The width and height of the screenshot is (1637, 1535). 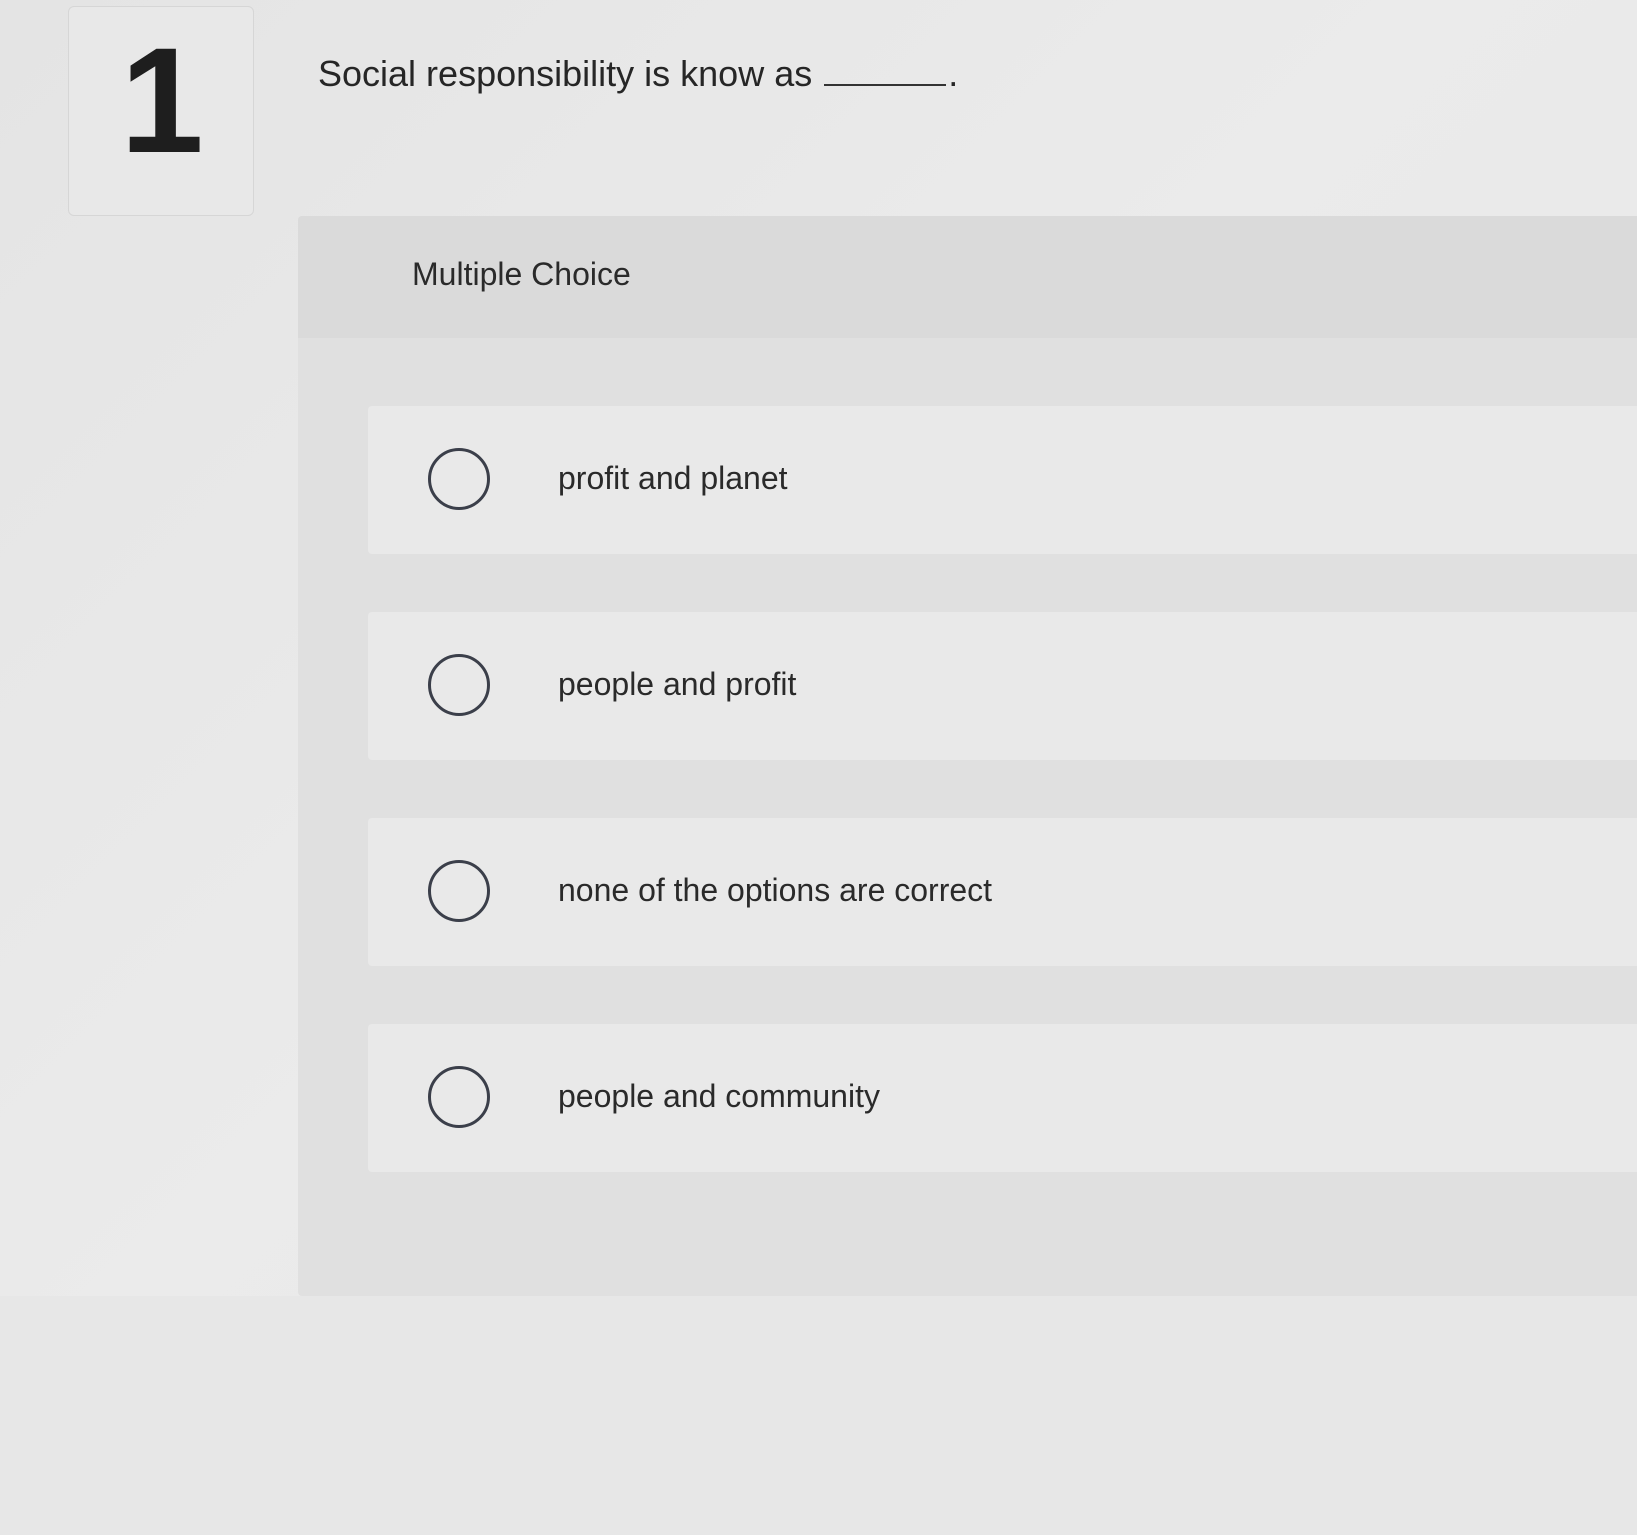 What do you see at coordinates (162, 100) in the screenshot?
I see `question-number: 1` at bounding box center [162, 100].